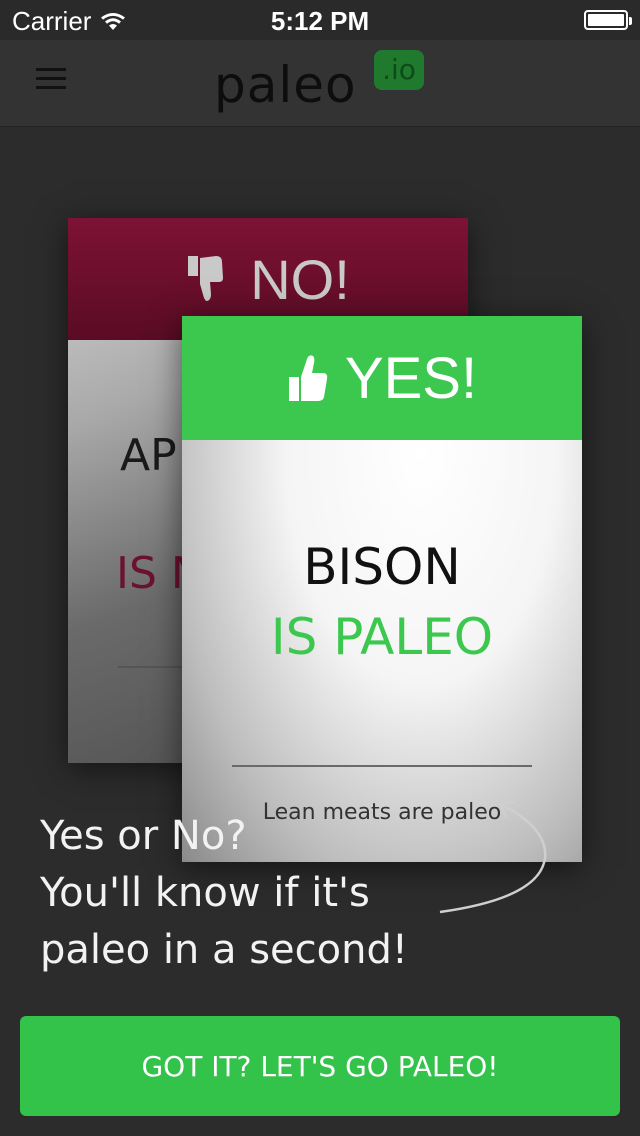  What do you see at coordinates (285, 85) in the screenshot?
I see `logo-text: paleo` at bounding box center [285, 85].